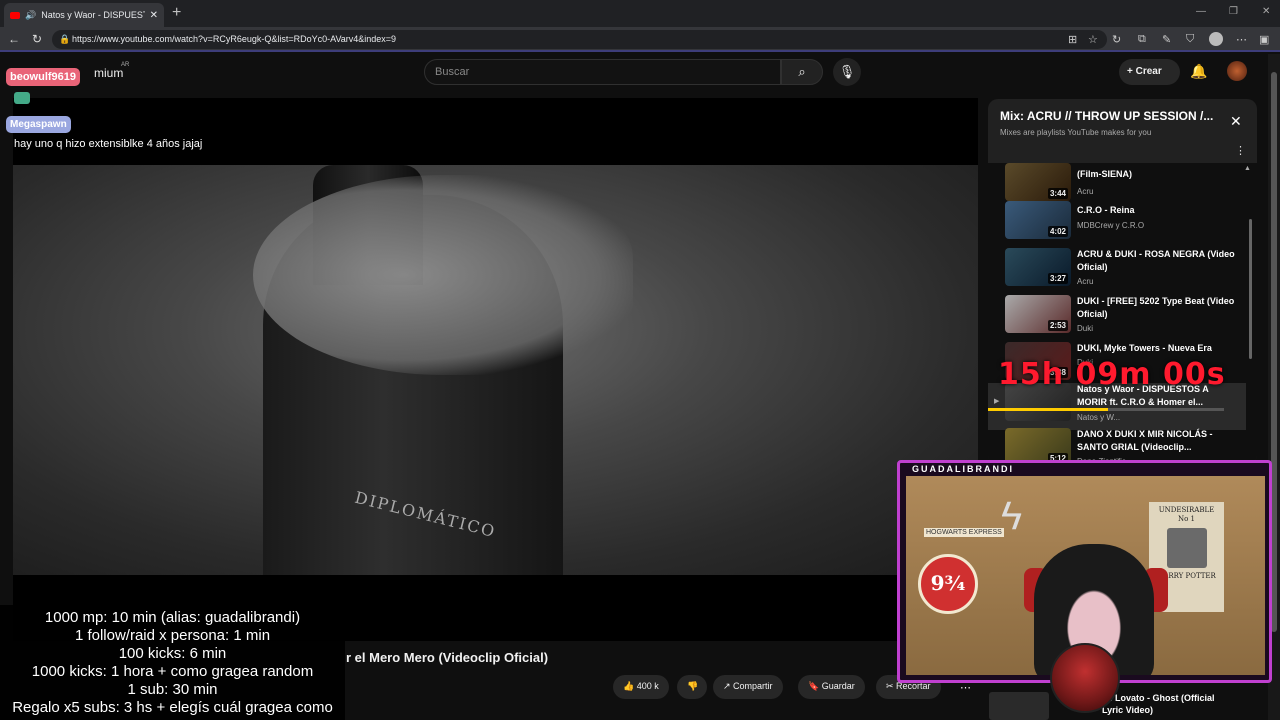 The image size is (1280, 720). I want to click on user-avatar, so click(1237, 71).